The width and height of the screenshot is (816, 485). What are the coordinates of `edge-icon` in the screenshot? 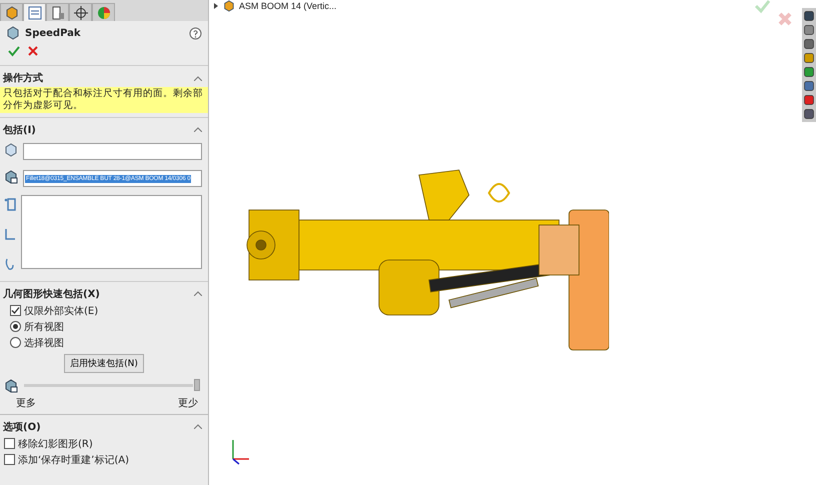 It's located at (10, 203).